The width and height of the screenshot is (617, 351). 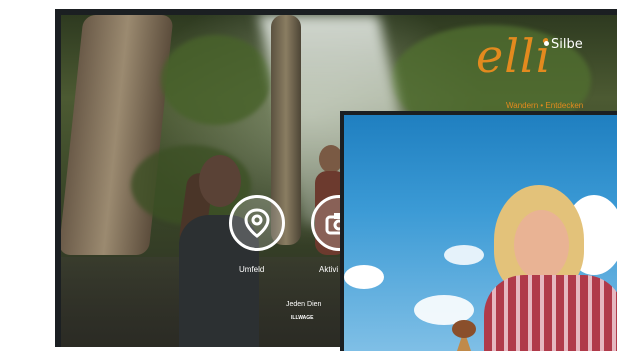 I want to click on location-pin-icon, so click(x=257, y=223).